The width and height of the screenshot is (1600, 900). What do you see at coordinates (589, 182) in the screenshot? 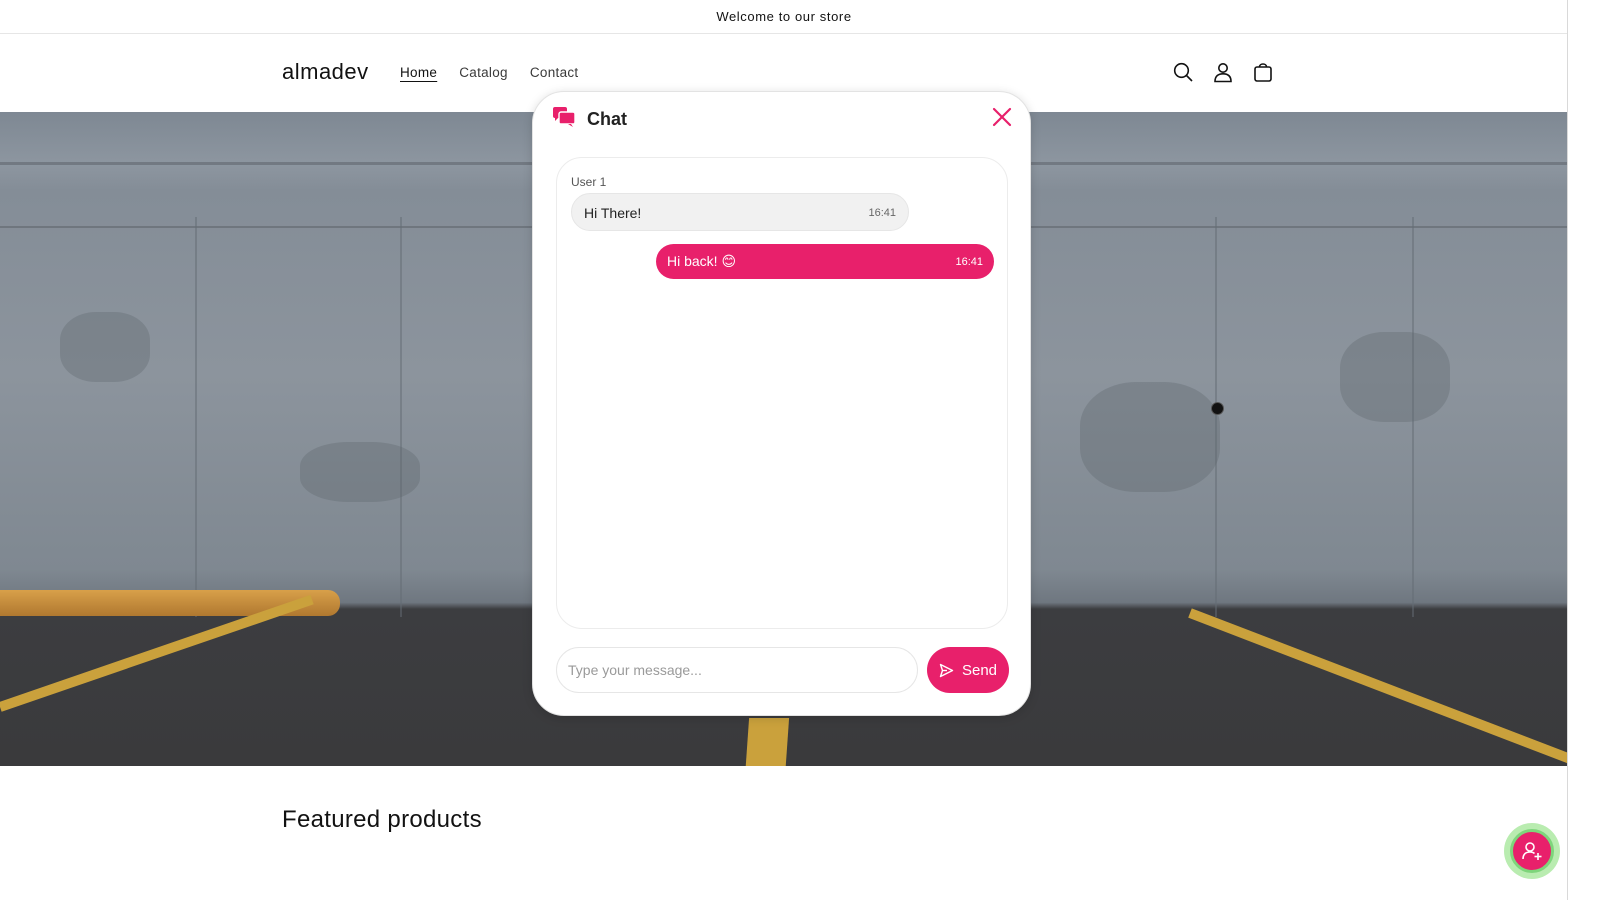
I see `message-sender: User 1` at bounding box center [589, 182].